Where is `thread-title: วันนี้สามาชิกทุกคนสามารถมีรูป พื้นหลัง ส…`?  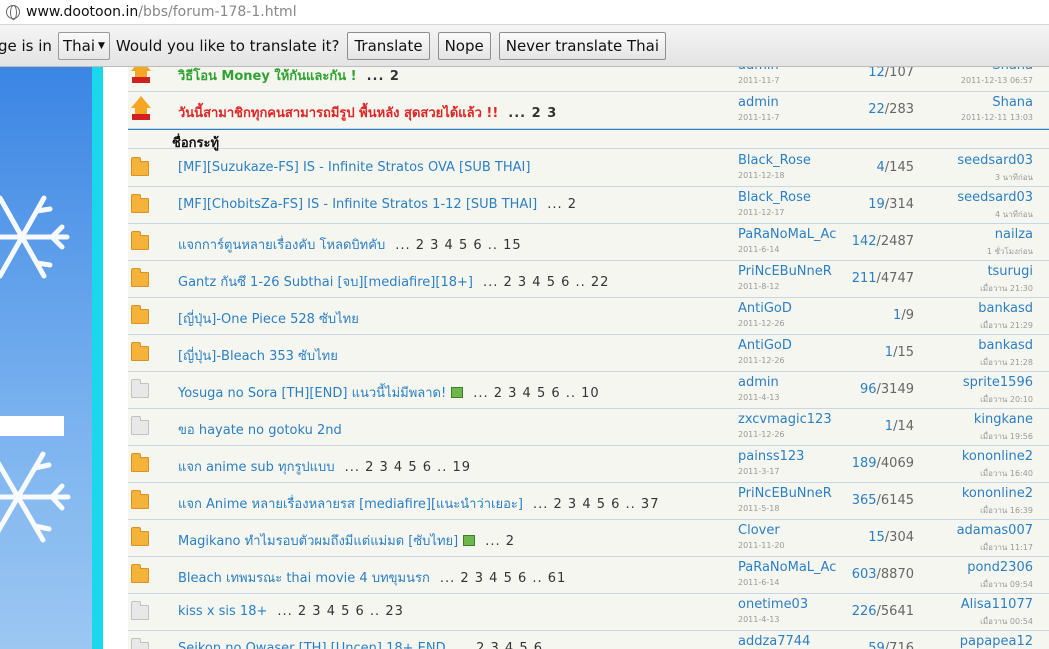
thread-title: วันนี้สามาชิกทุกคนสามารถมีรูป พื้นหลัง ส… is located at coordinates (367, 112).